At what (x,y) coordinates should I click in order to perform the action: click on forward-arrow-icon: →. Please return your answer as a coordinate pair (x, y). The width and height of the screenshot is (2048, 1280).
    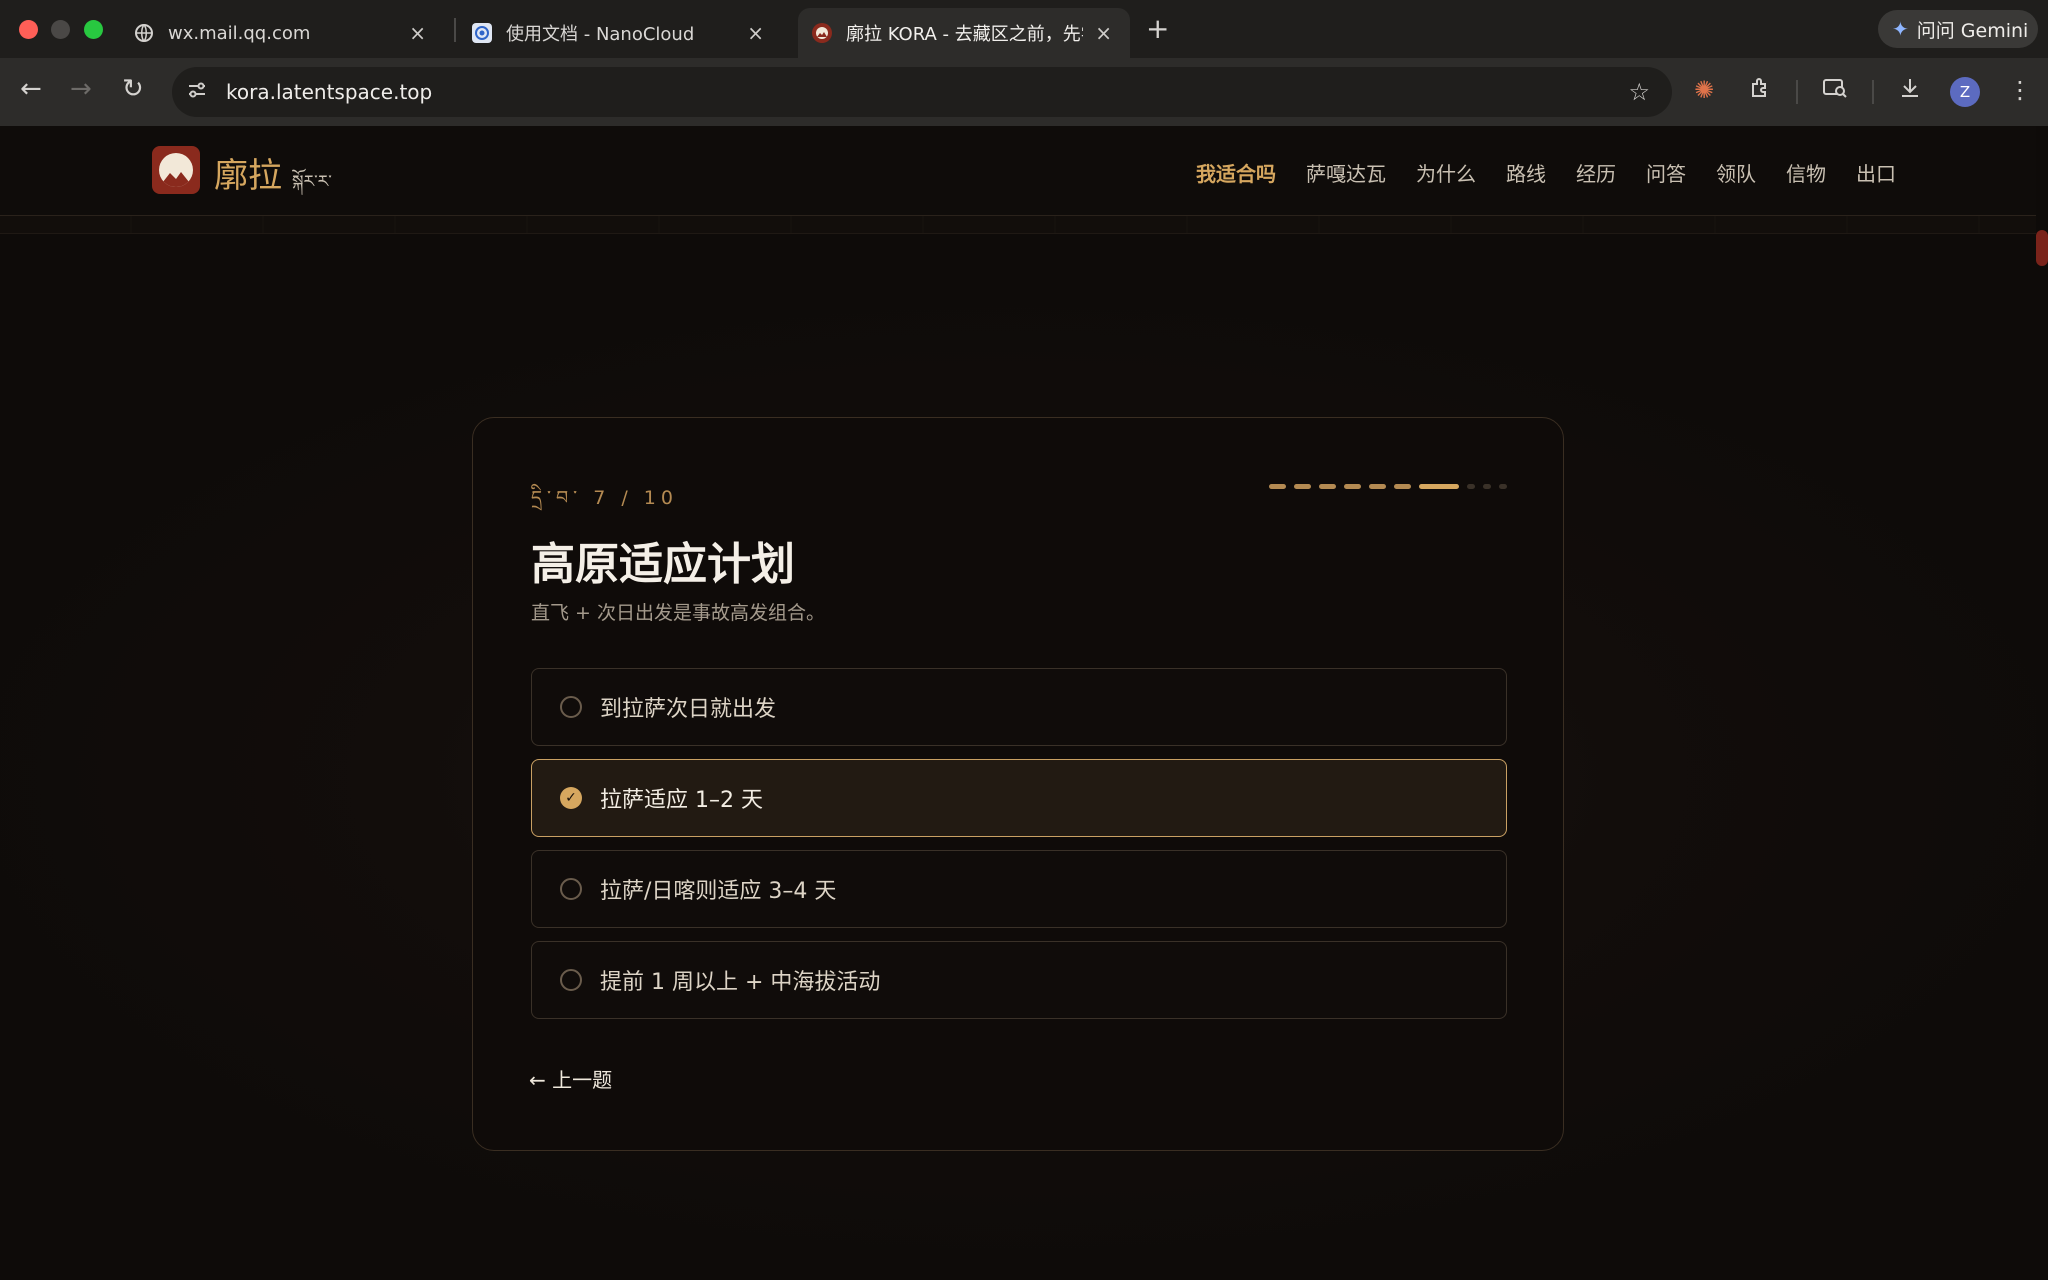
    Looking at the image, I should click on (81, 89).